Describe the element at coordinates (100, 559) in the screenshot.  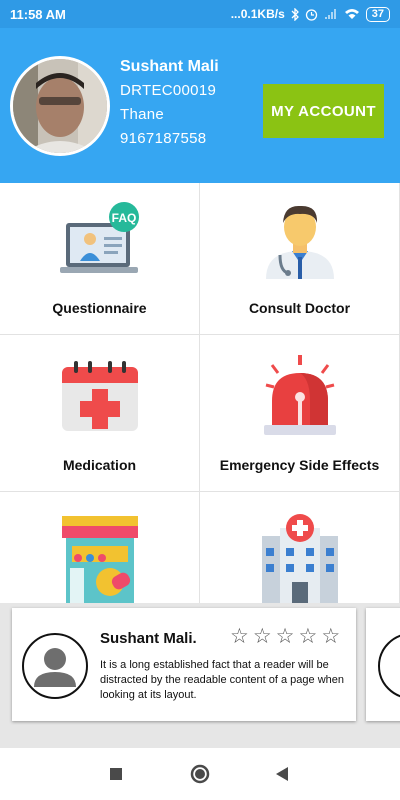
I see `pharmacy-store-icon` at that location.